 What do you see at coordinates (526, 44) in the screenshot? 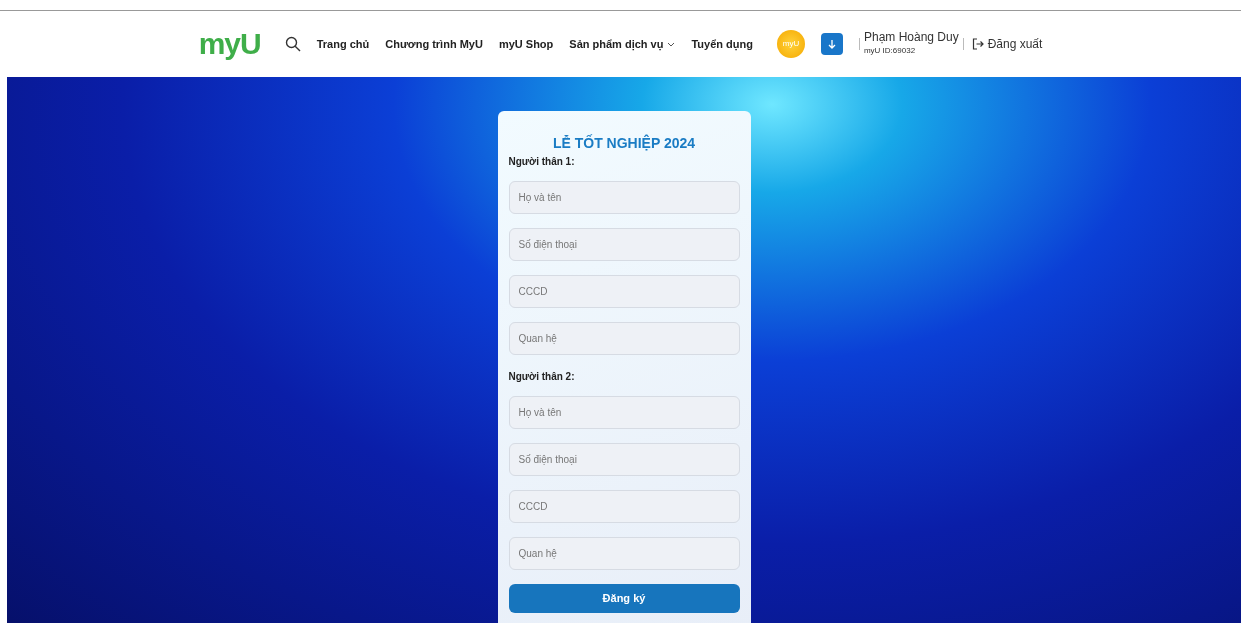
I see `nav-link: myU Shop` at bounding box center [526, 44].